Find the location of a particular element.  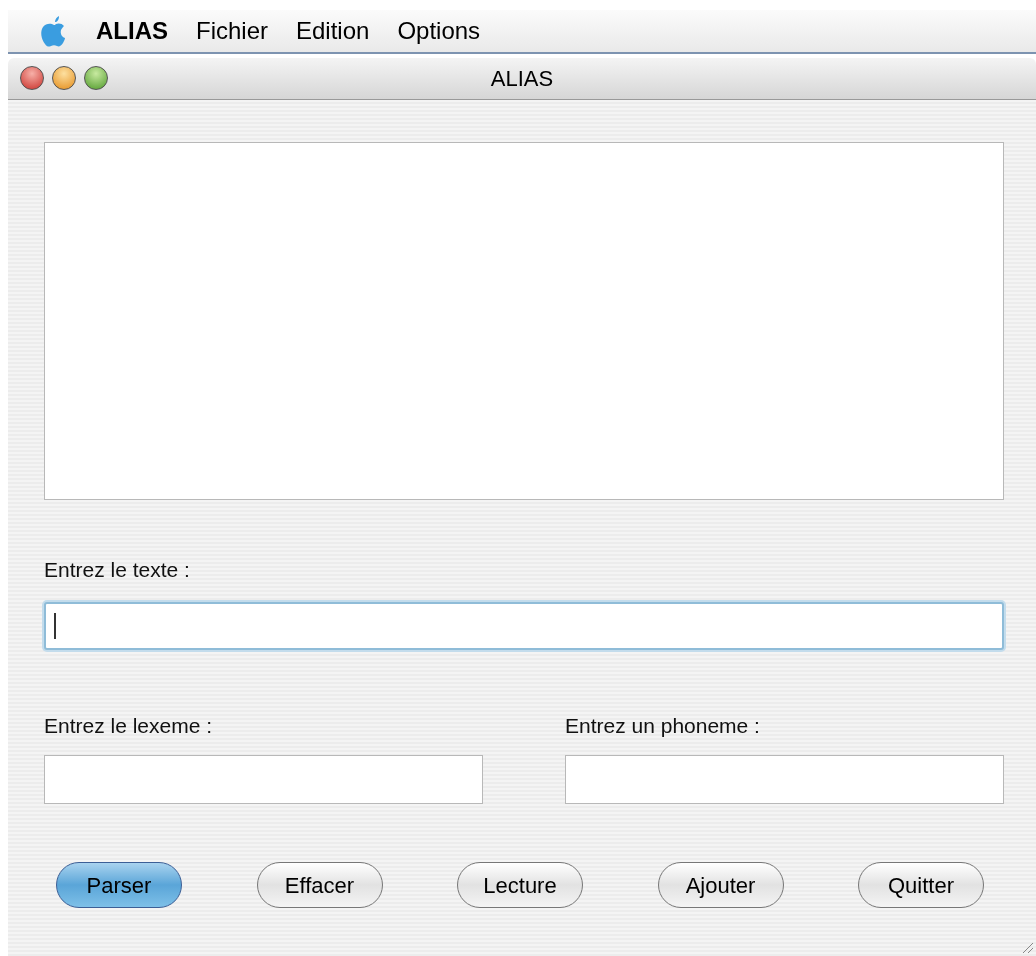

menu-item: Fichier is located at coordinates (232, 31).